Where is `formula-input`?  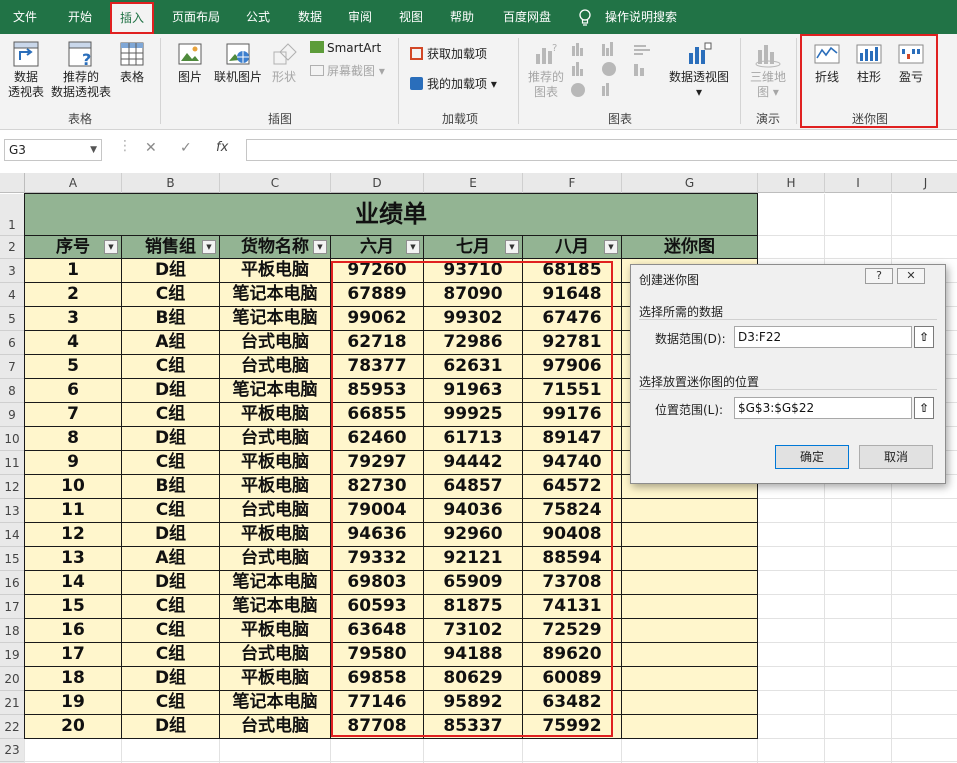
formula-input is located at coordinates (601, 150).